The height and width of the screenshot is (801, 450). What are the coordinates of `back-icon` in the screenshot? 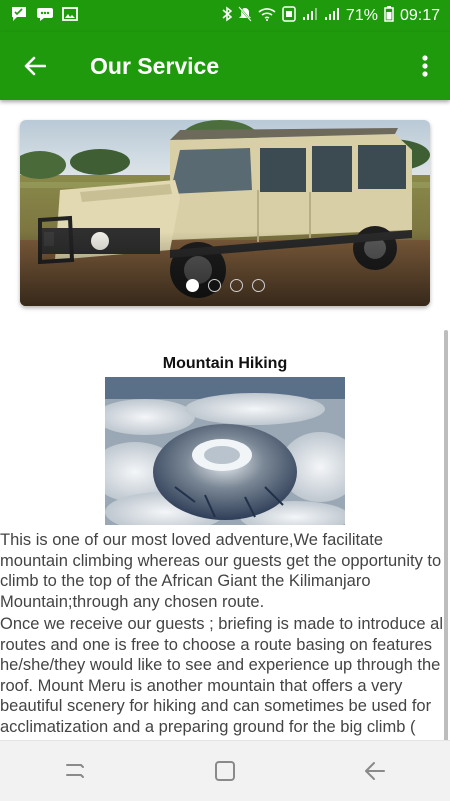 It's located at (375, 771).